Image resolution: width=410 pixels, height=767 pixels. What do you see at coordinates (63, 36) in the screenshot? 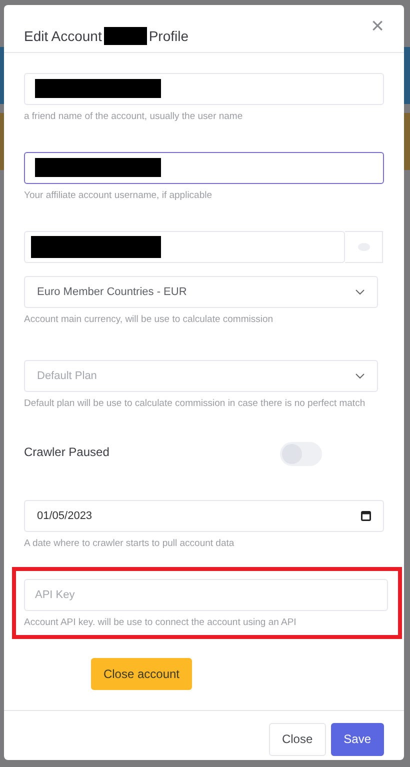
I see `title-text: Edit Account` at bounding box center [63, 36].